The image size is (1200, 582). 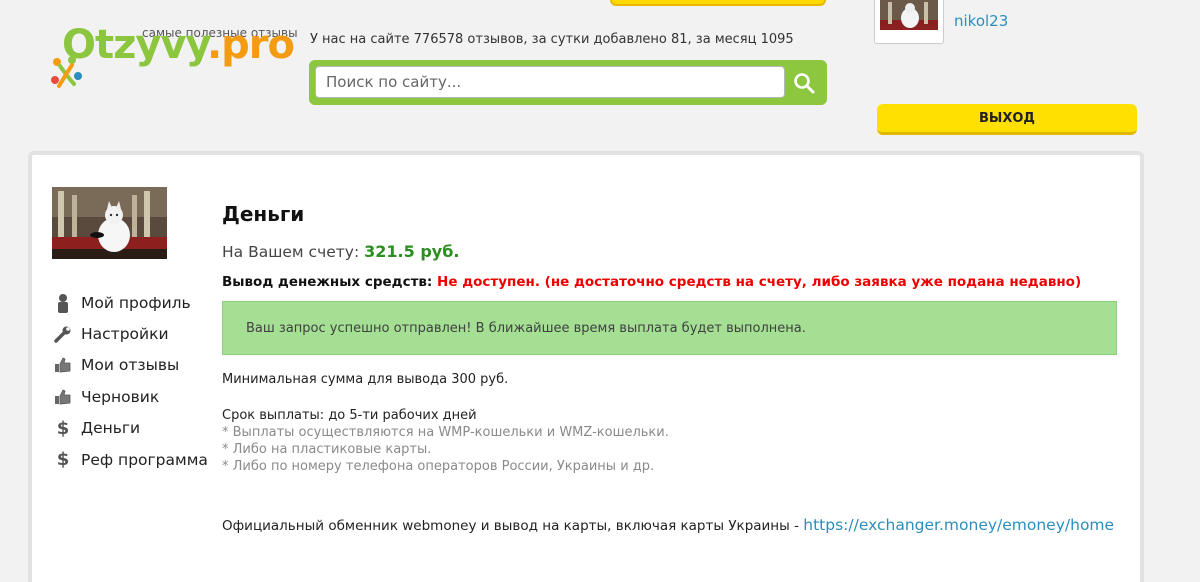 I want to click on top-button-partial, so click(x=718, y=3).